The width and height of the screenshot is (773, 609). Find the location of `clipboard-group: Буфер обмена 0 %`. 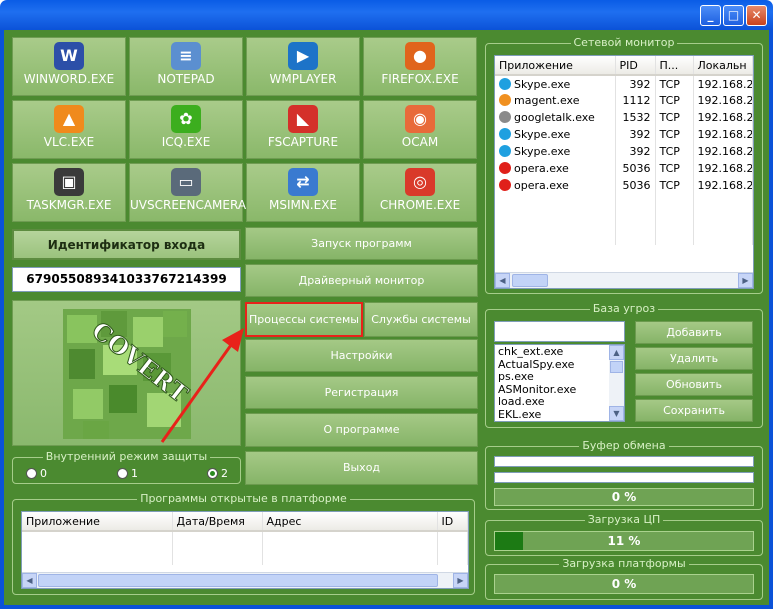

clipboard-group: Буфер обмена 0 % is located at coordinates (624, 474).